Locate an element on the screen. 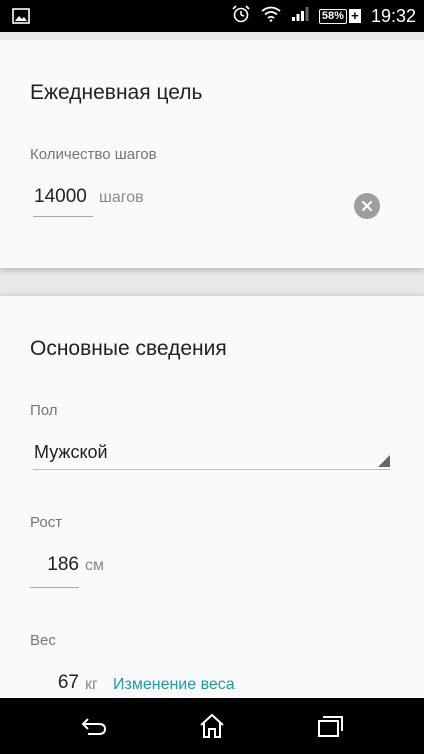 The image size is (424, 754). alarm-icon is located at coordinates (241, 16).